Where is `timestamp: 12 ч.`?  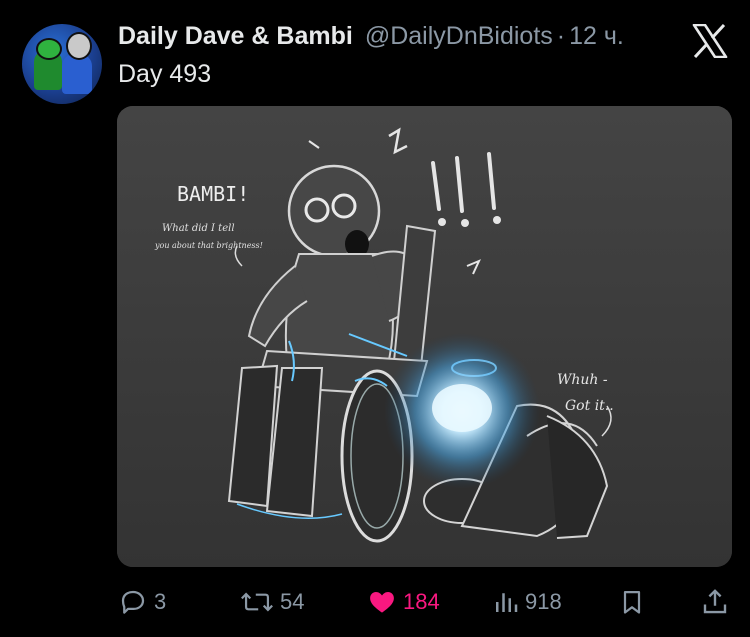
timestamp: 12 ч. is located at coordinates (596, 36).